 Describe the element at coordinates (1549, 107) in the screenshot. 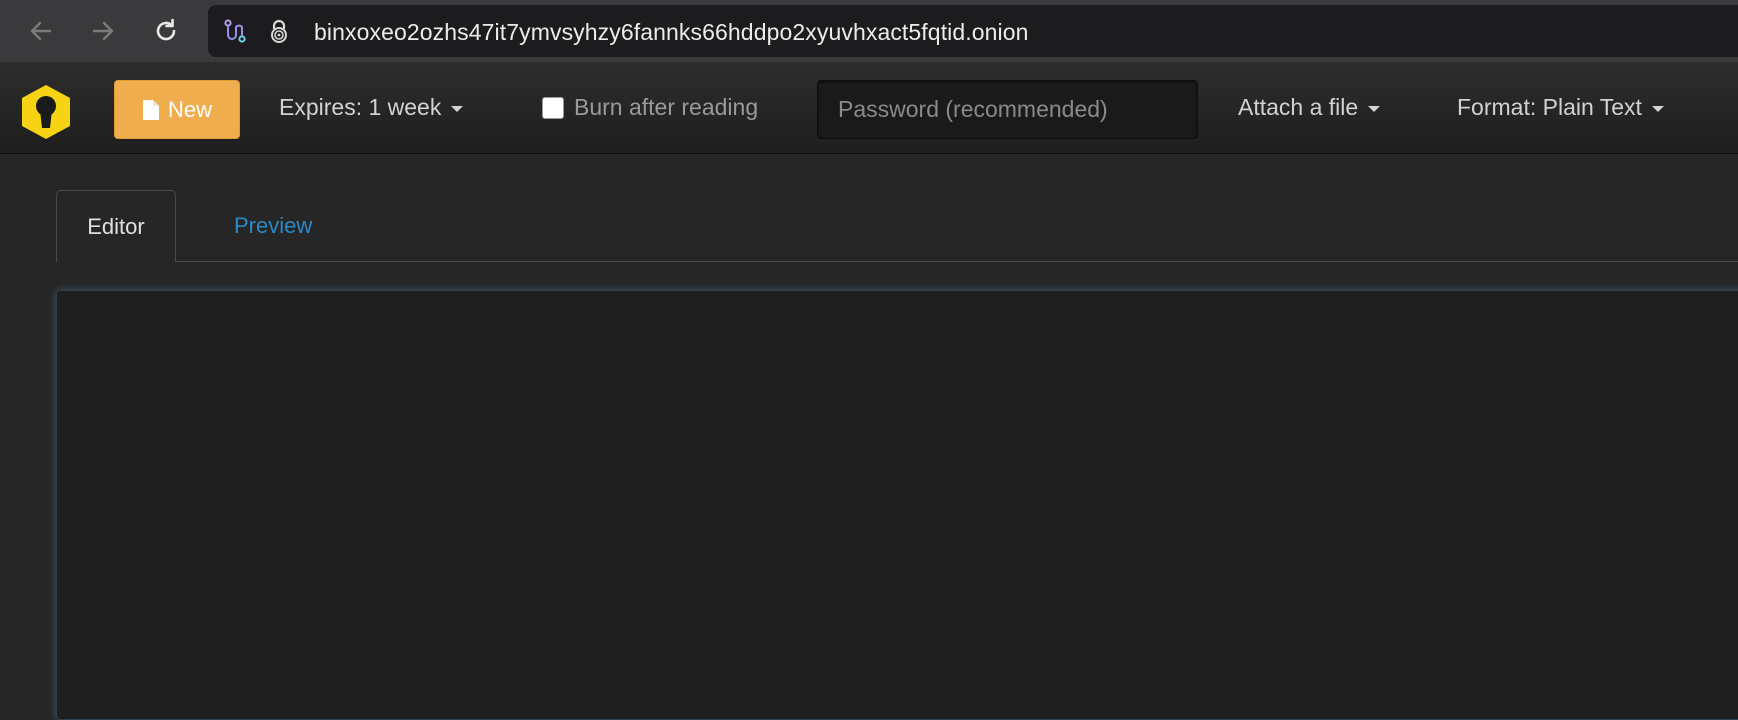

I see `format-label: Format: Plain Text` at that location.